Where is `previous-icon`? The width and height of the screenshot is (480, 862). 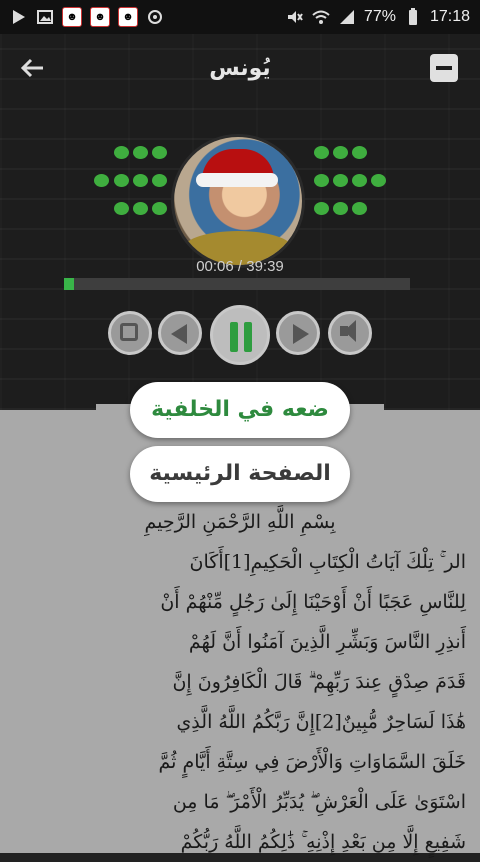
previous-icon is located at coordinates (179, 334).